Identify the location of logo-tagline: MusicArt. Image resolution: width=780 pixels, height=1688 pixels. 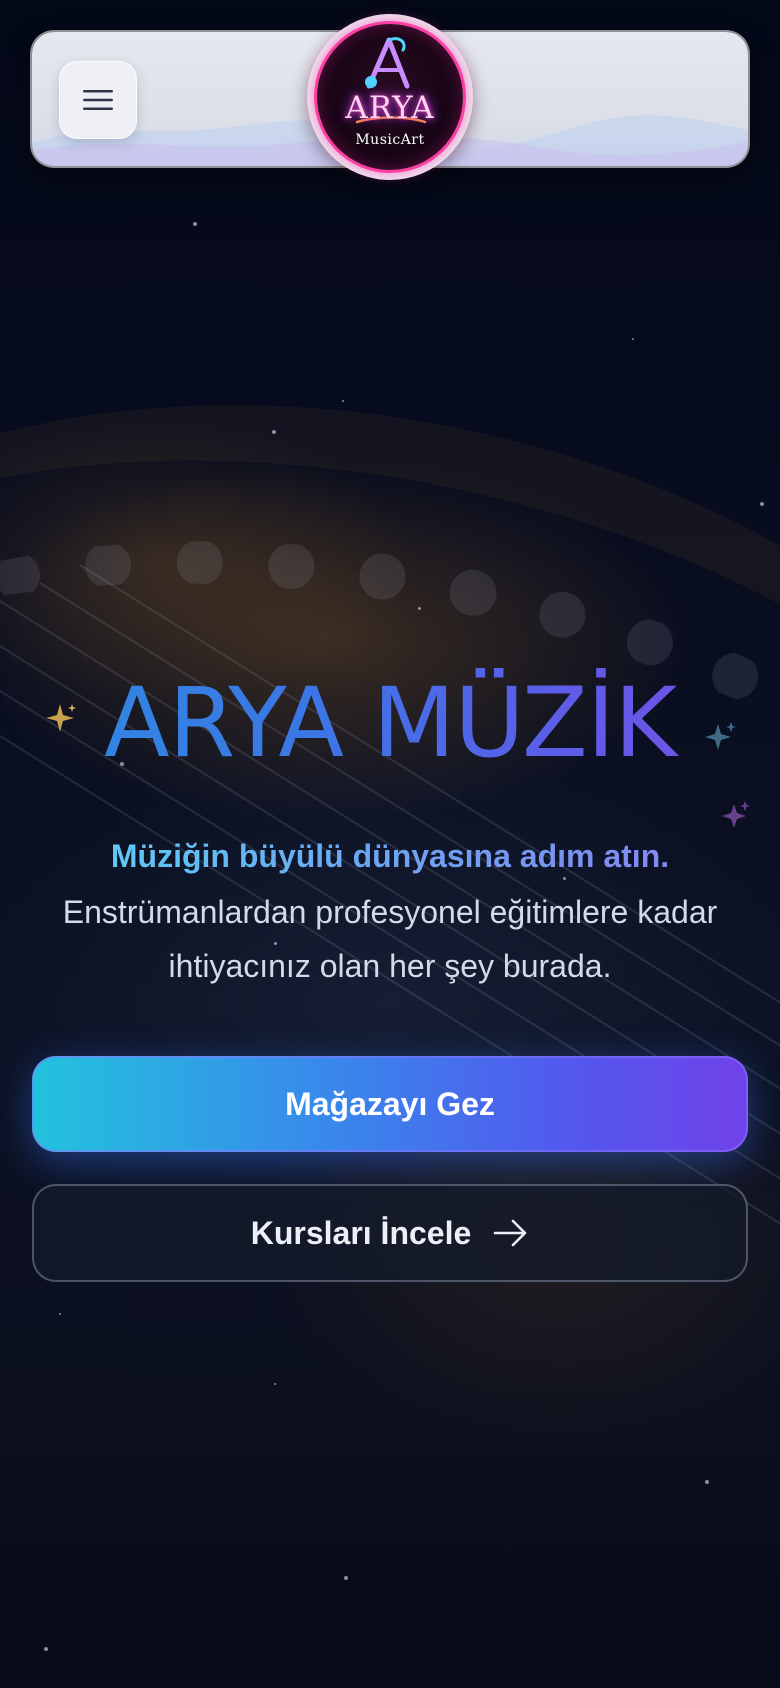
(390, 140).